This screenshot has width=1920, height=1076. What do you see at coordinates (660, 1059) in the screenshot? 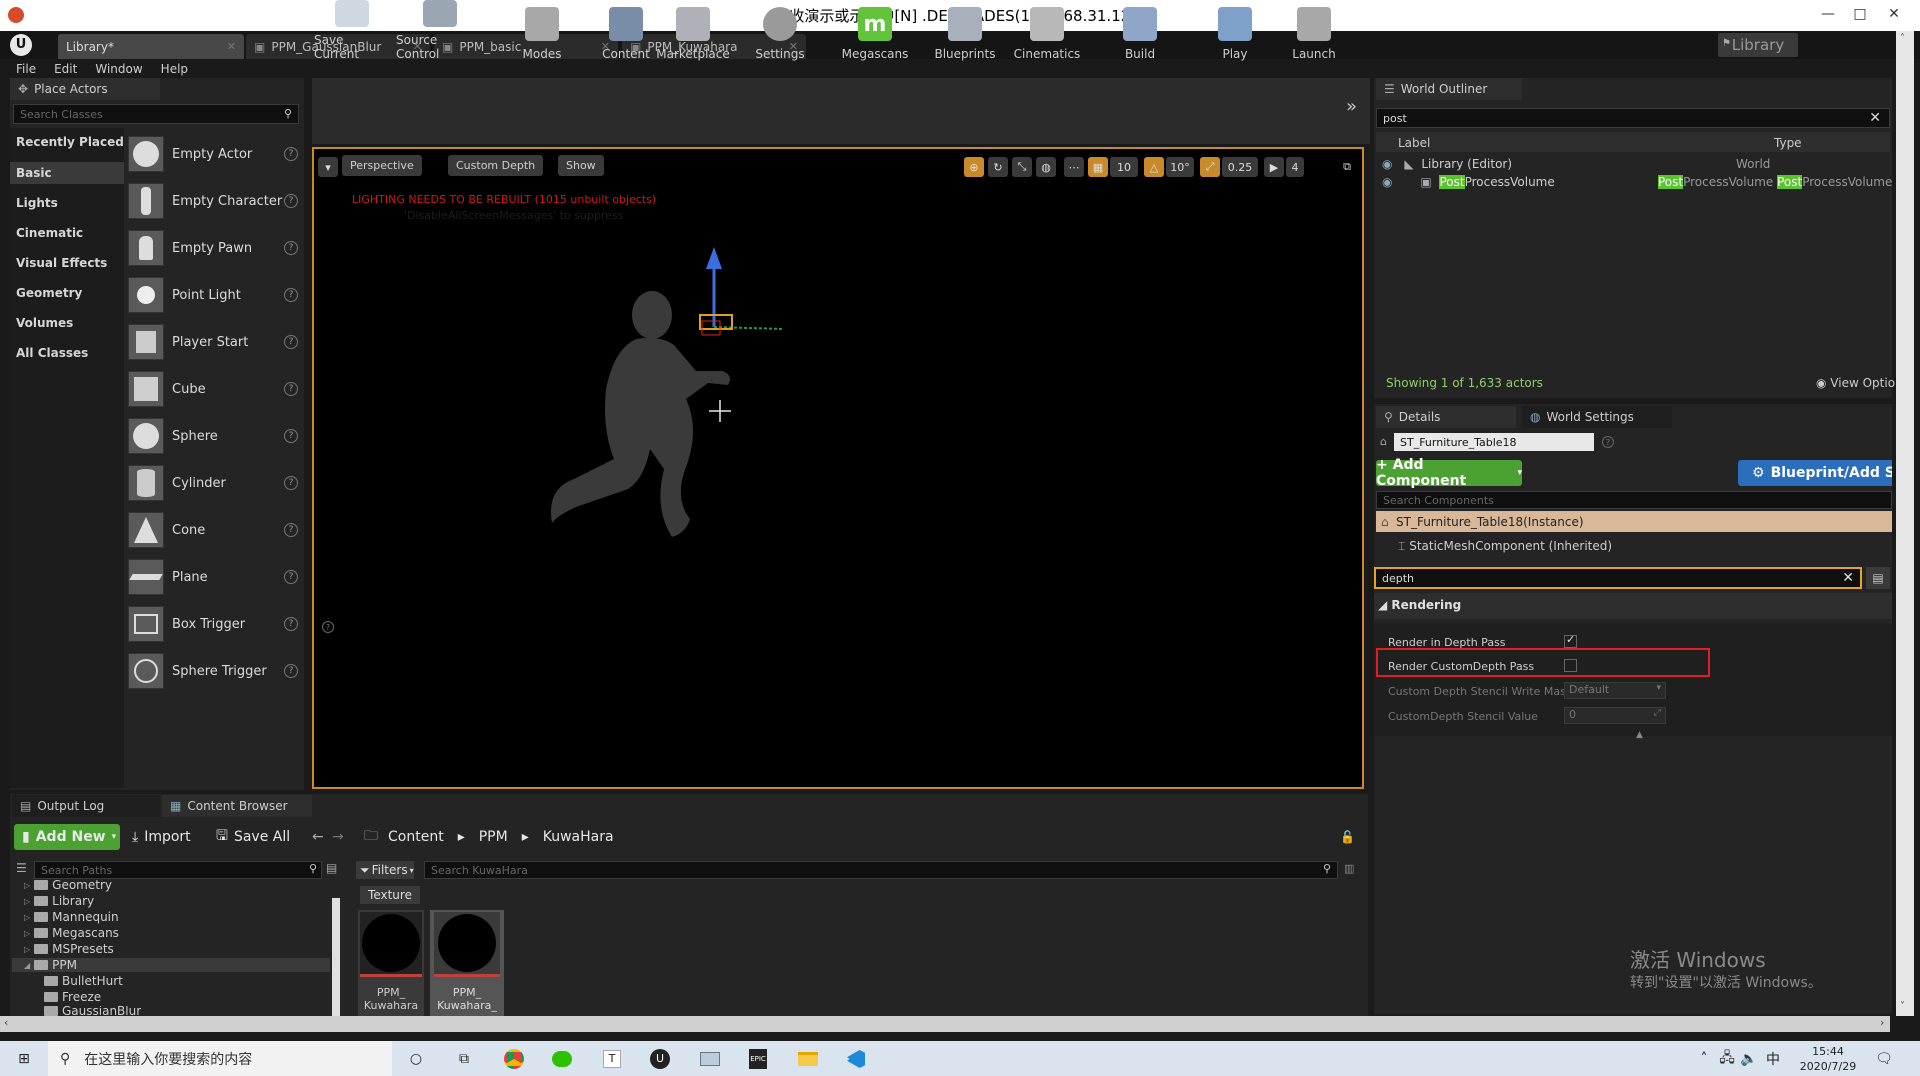
I see `unreal-engine-icon: U` at bounding box center [660, 1059].